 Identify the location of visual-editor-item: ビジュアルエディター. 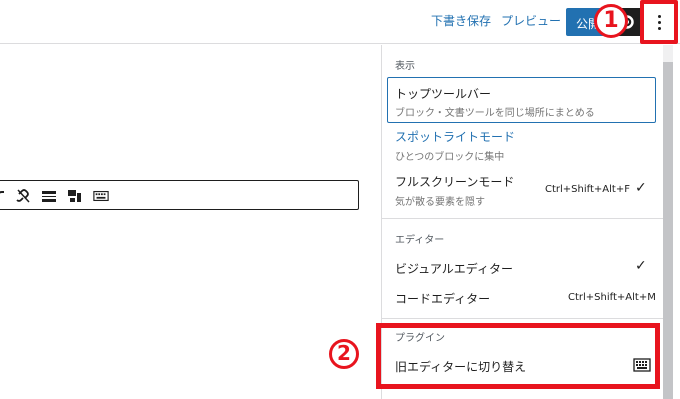
(454, 268).